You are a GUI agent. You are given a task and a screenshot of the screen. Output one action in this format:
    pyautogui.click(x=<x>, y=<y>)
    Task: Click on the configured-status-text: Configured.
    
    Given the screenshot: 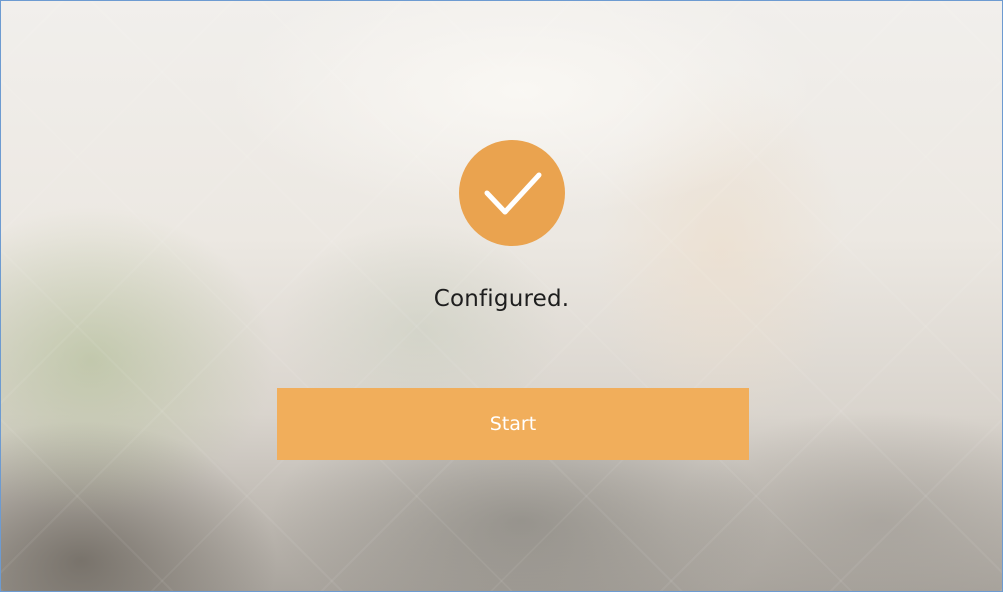 What is the action you would take?
    pyautogui.click(x=501, y=299)
    